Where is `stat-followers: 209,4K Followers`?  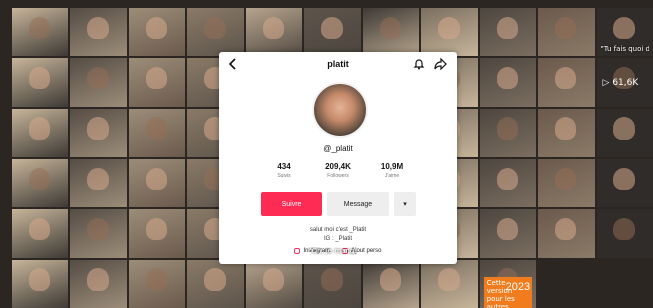
stat-followers: 209,4K Followers is located at coordinates (338, 170).